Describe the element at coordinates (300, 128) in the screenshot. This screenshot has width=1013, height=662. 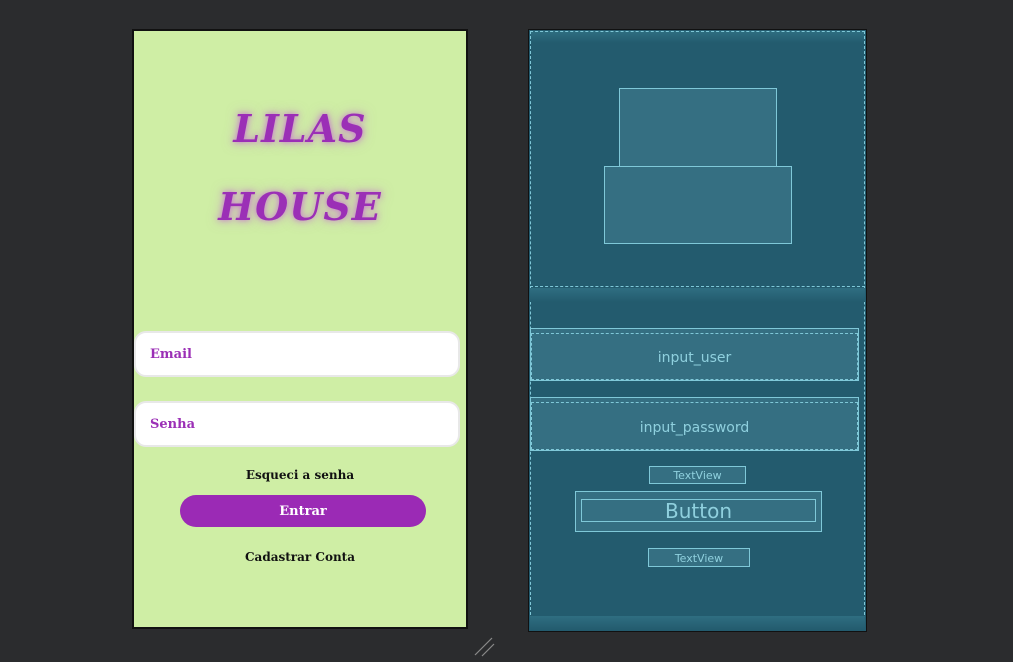
I see `app-title-line1: LILAS` at that location.